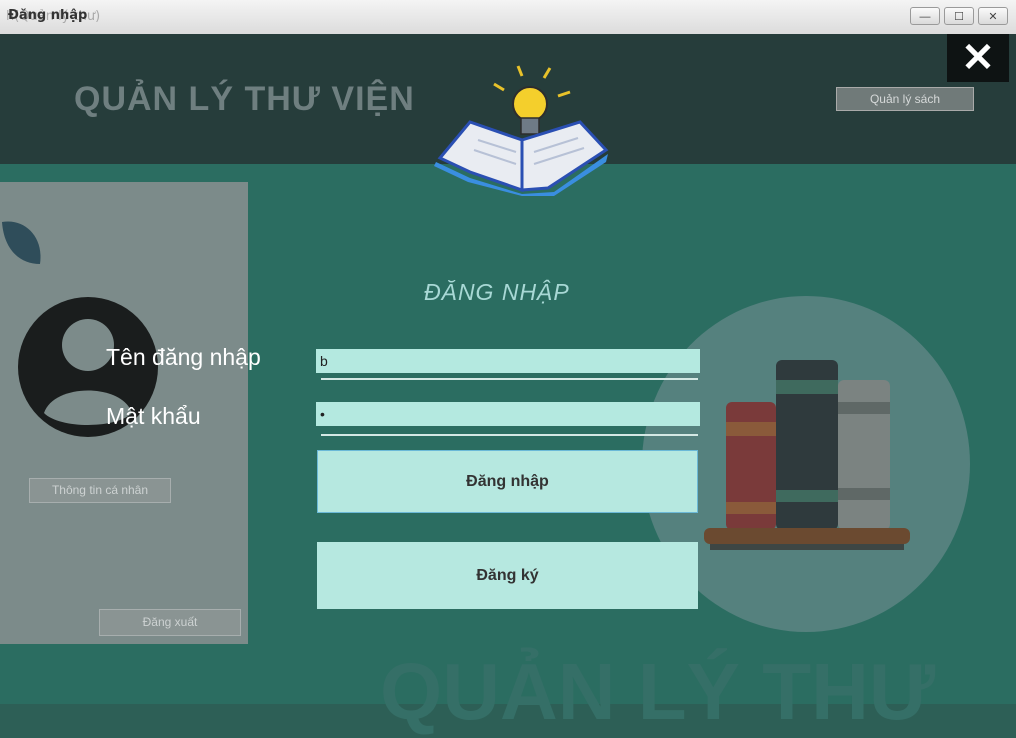 This screenshot has width=1016, height=738. I want to click on close-icon: ✕, so click(978, 58).